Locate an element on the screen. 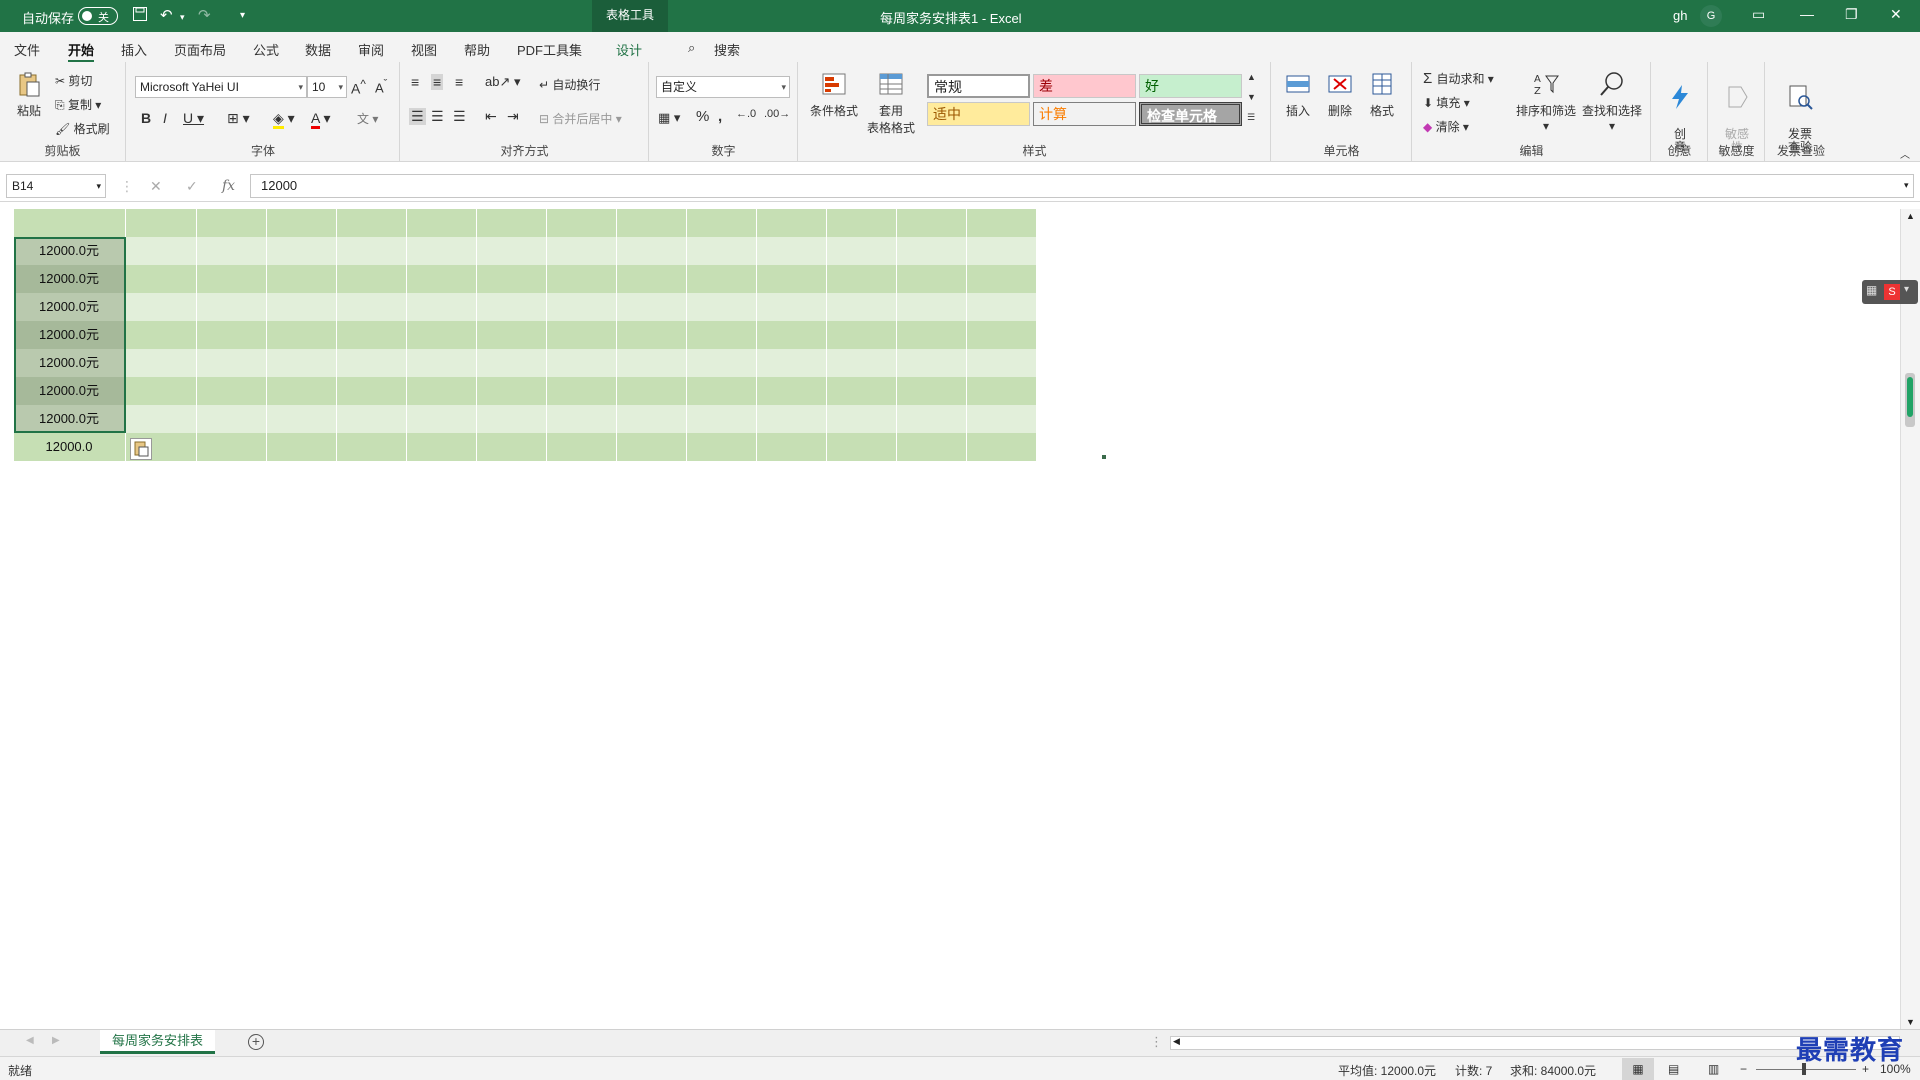  tab-design: 设计 is located at coordinates (629, 49).